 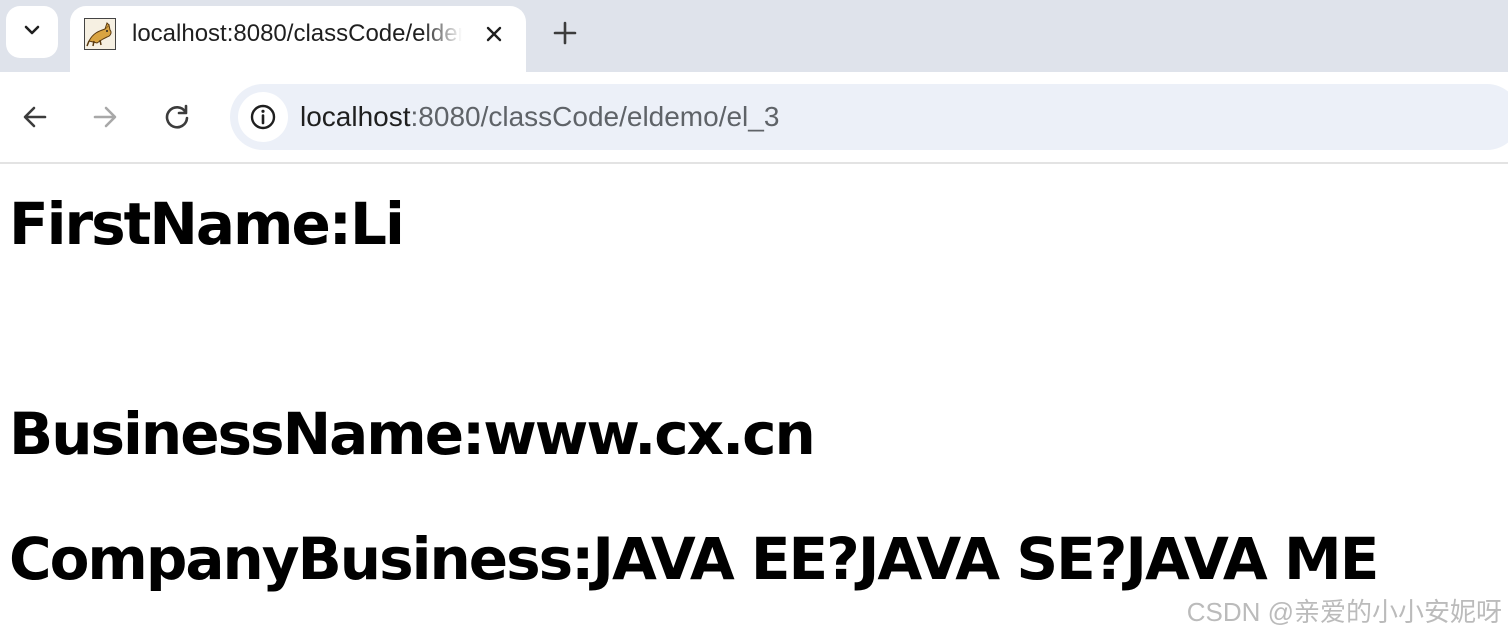 What do you see at coordinates (207, 224) in the screenshot?
I see `first-name-heading: FirstName:Li` at bounding box center [207, 224].